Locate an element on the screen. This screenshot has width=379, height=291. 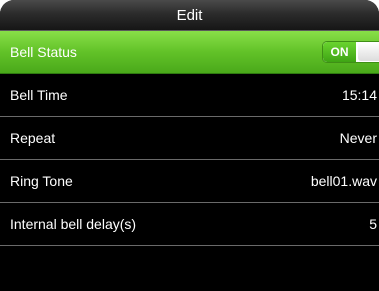
toggle-knob is located at coordinates (368, 52).